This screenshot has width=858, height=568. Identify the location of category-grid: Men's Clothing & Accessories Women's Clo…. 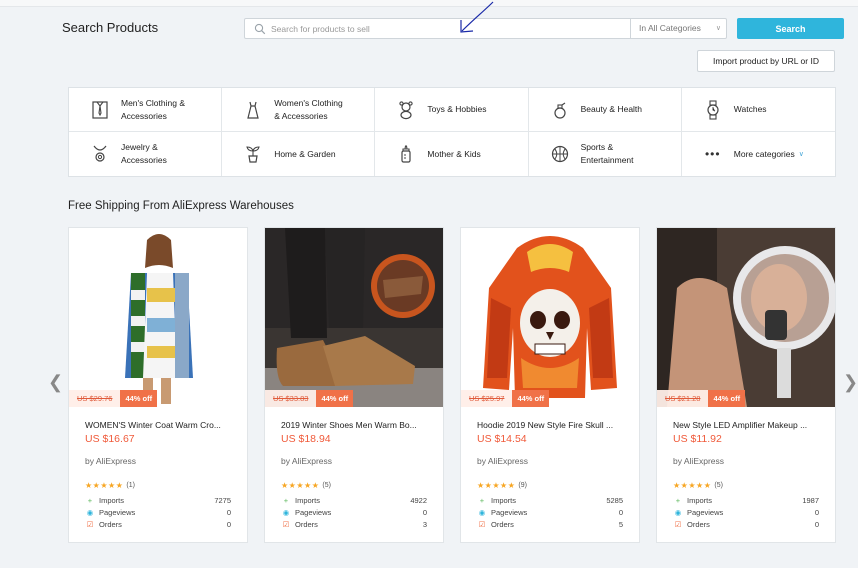
(452, 132).